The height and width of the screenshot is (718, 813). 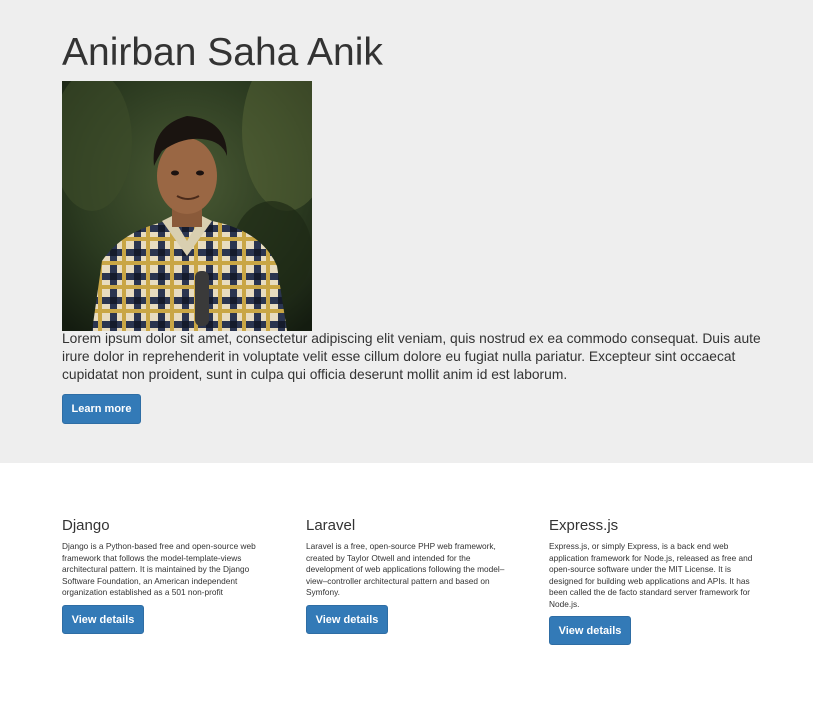 What do you see at coordinates (187, 206) in the screenshot?
I see `profile-photo` at bounding box center [187, 206].